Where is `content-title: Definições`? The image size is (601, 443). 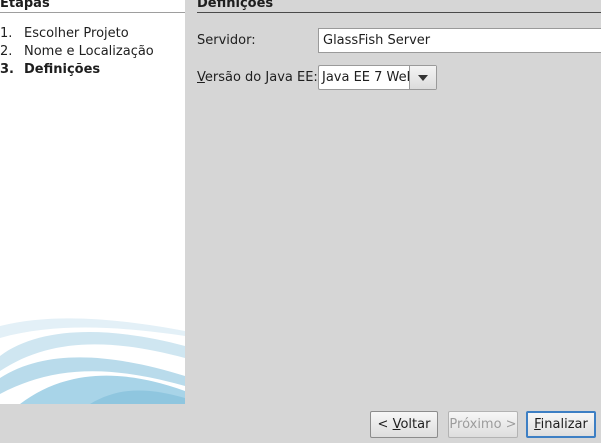 content-title: Definições is located at coordinates (399, 6).